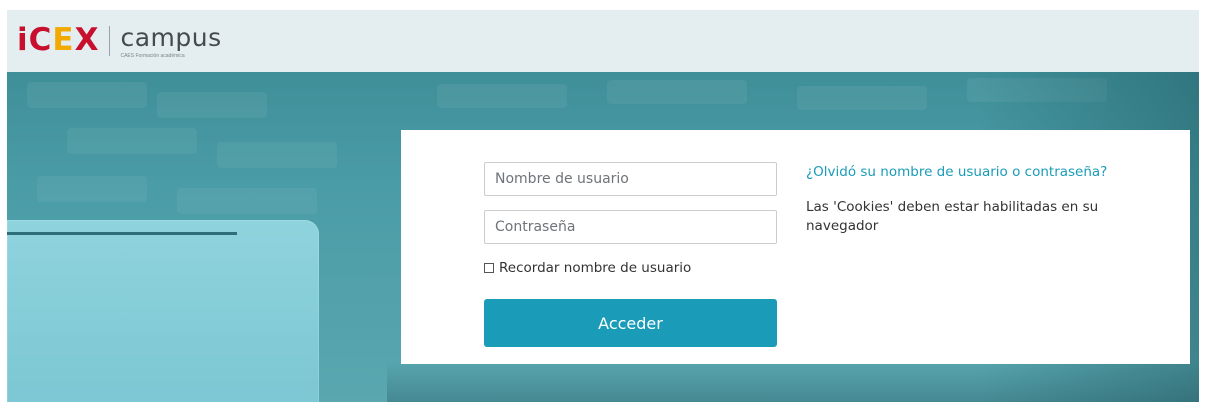 Image resolution: width=1206 pixels, height=402 pixels. I want to click on login-submit-button: Acceder, so click(630, 323).